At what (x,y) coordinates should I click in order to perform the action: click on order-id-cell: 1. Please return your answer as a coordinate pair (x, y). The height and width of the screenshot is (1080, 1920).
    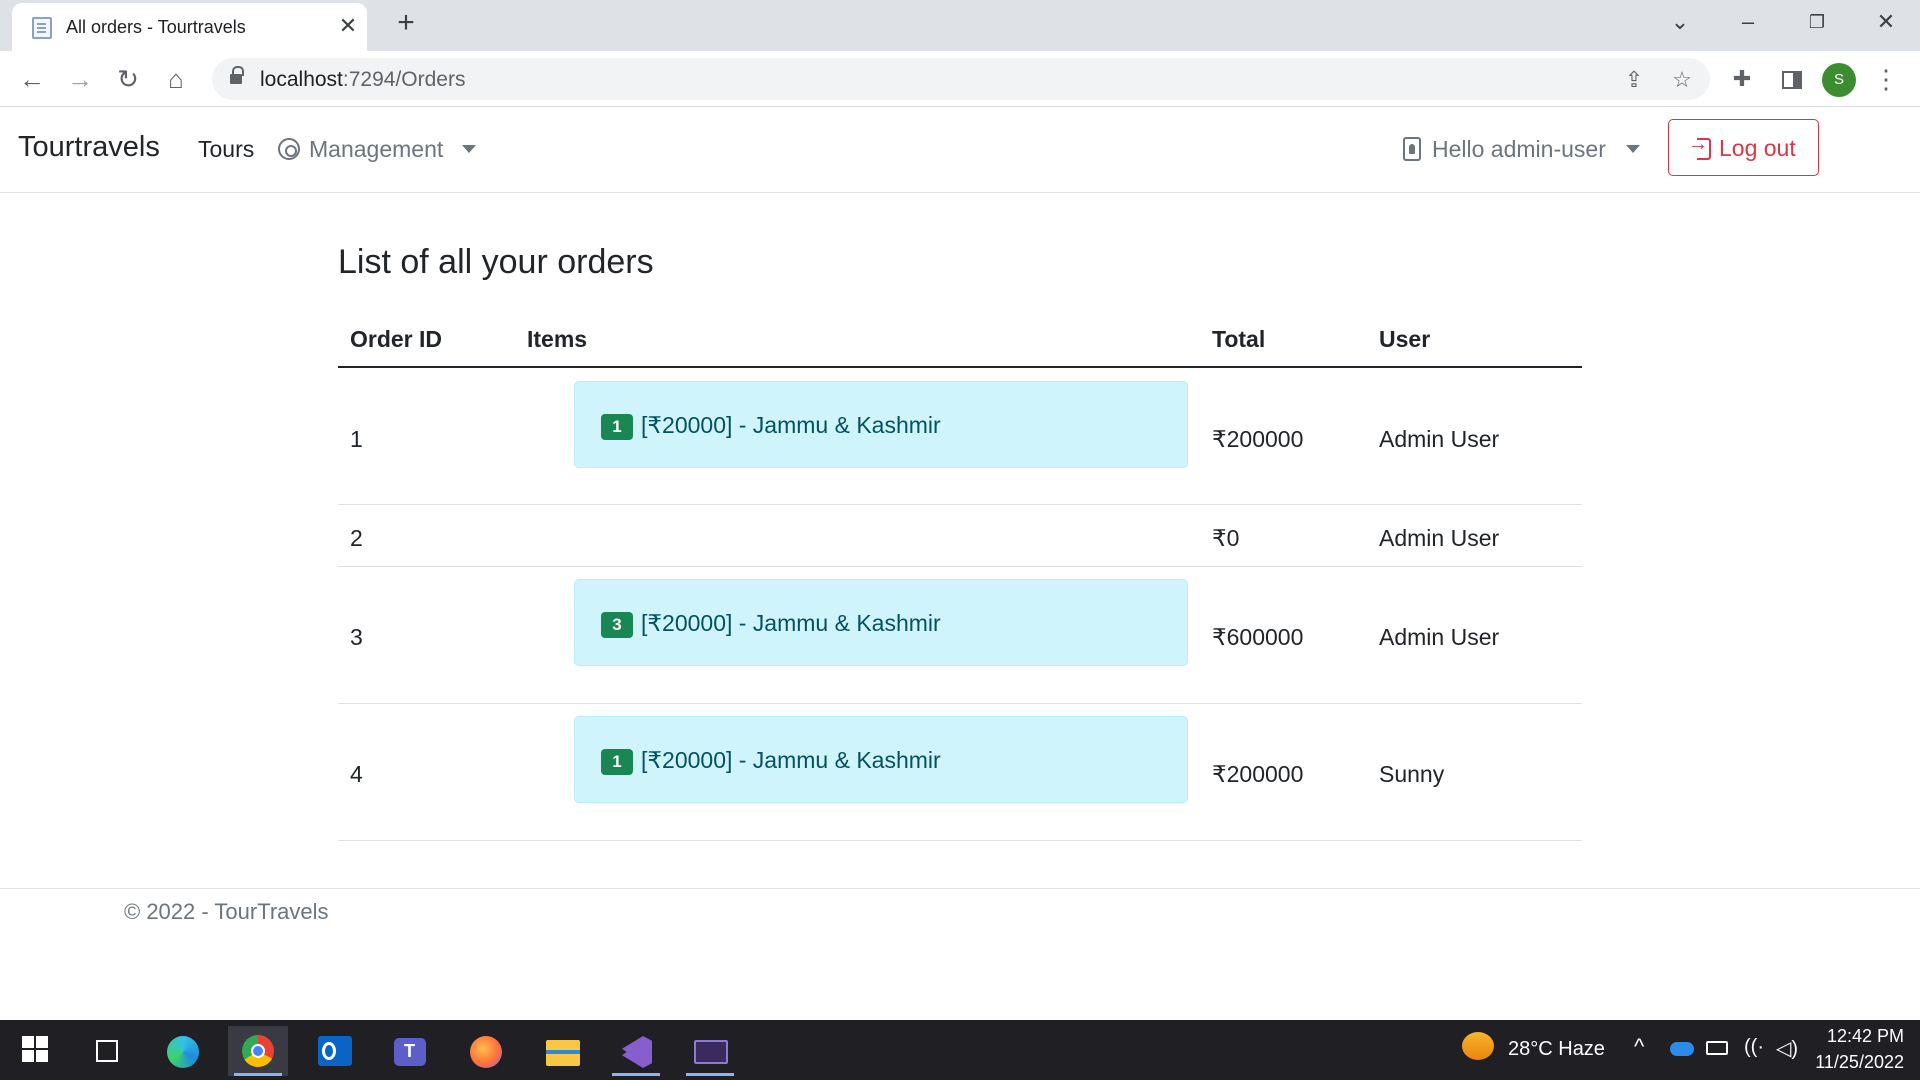
    Looking at the image, I should click on (356, 439).